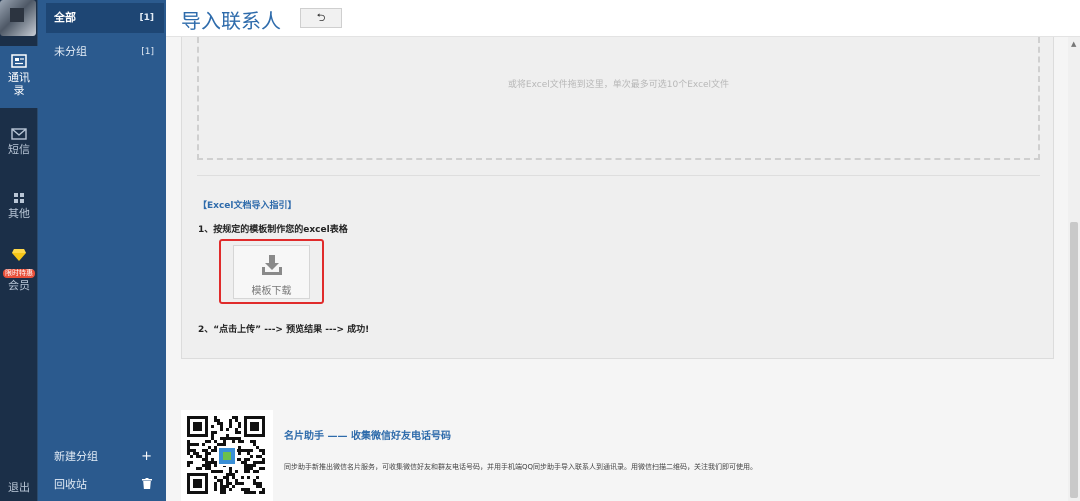 The image size is (1080, 501). I want to click on recycle-bin-button: 回收站, so click(105, 485).